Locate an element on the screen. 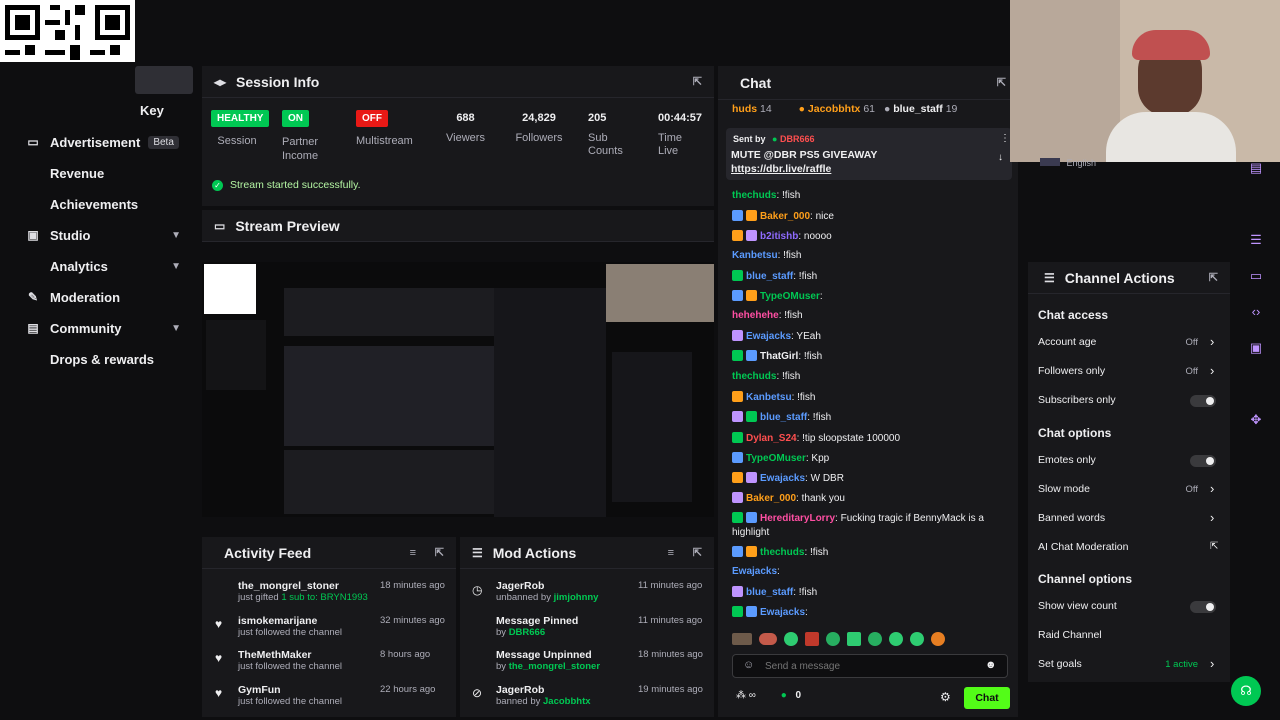 This screenshot has width=1280, height=720. sidebar-item-revenue: Revenue is located at coordinates (97, 173).